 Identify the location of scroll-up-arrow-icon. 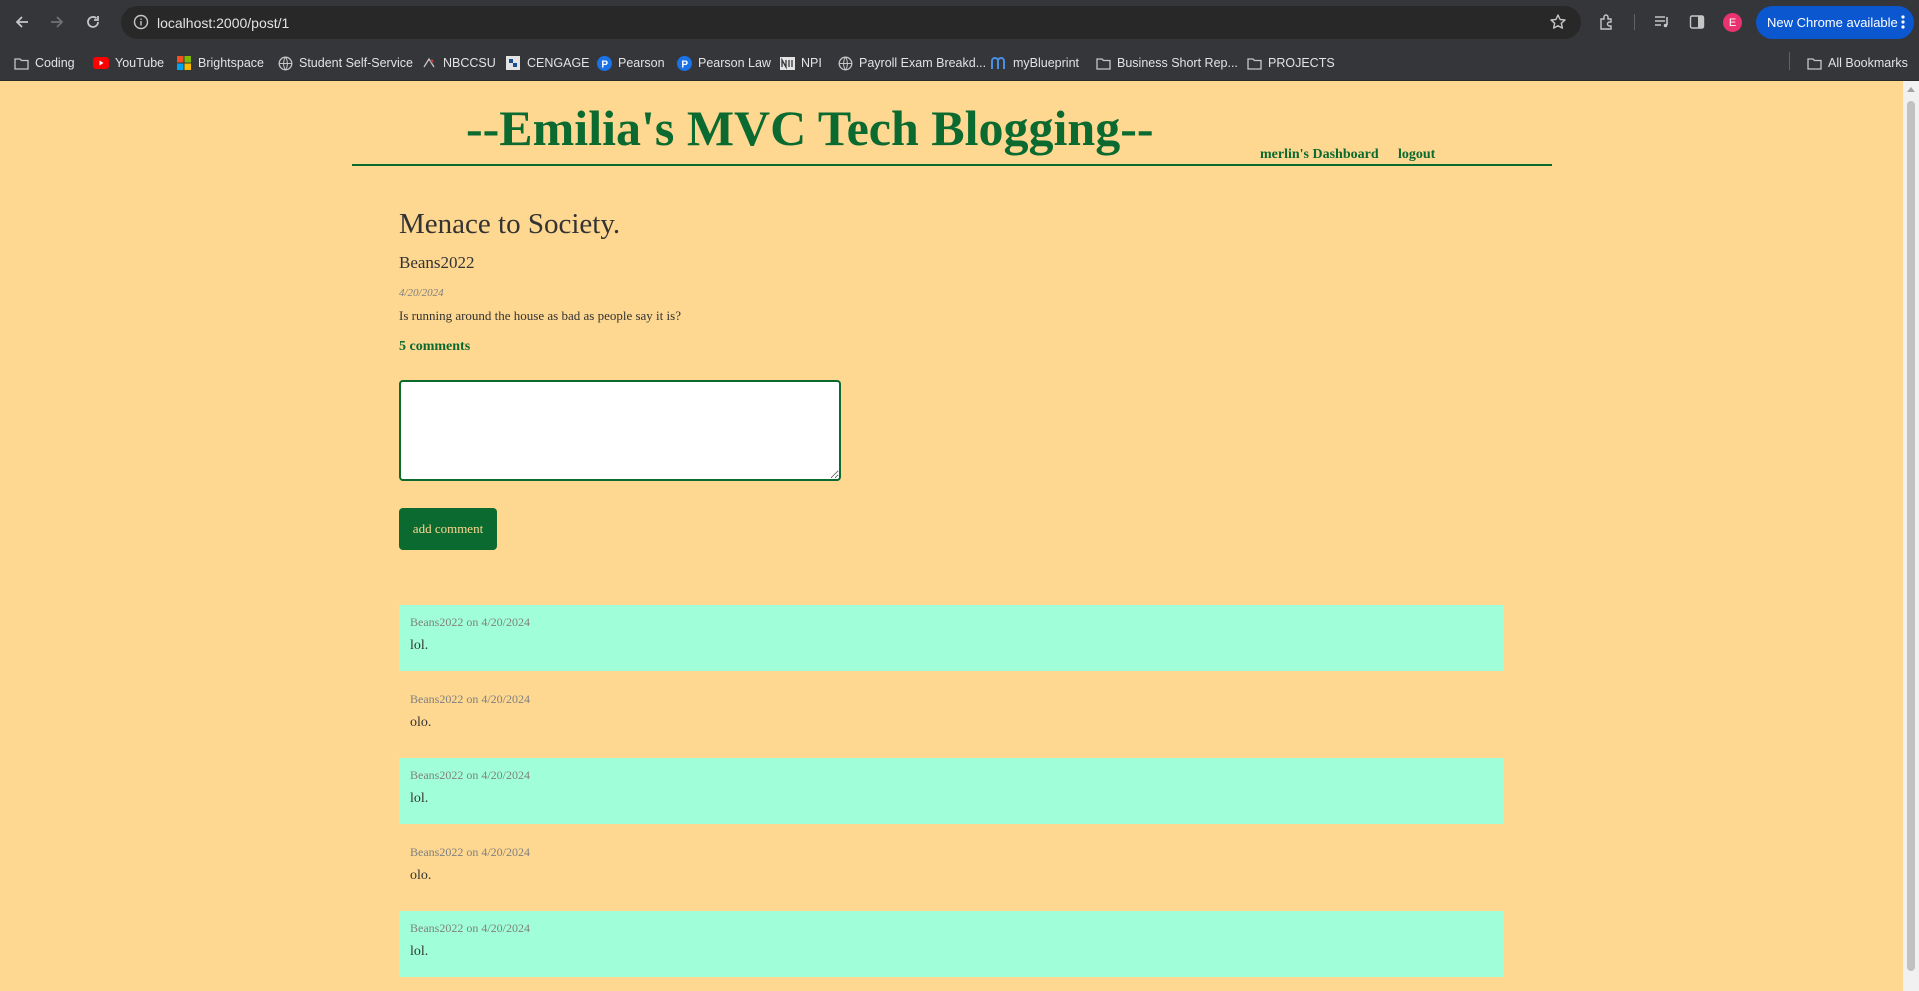
(1911, 89).